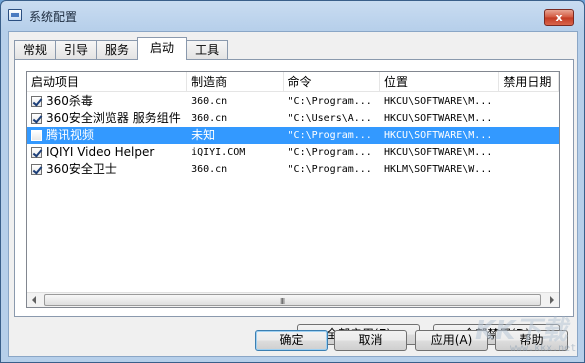  I want to click on manufacturer-cell: 未知, so click(203, 135).